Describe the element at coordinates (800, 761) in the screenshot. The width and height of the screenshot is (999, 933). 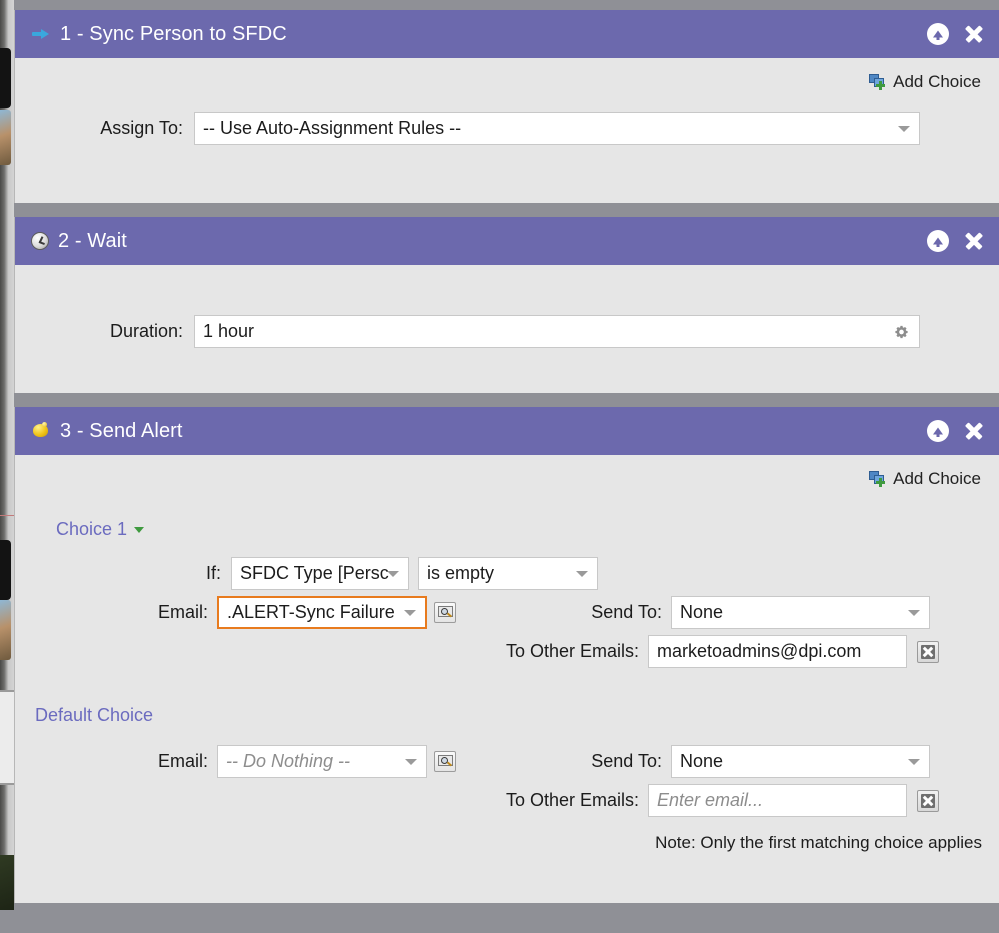
I see `default-send-to-select: None` at that location.